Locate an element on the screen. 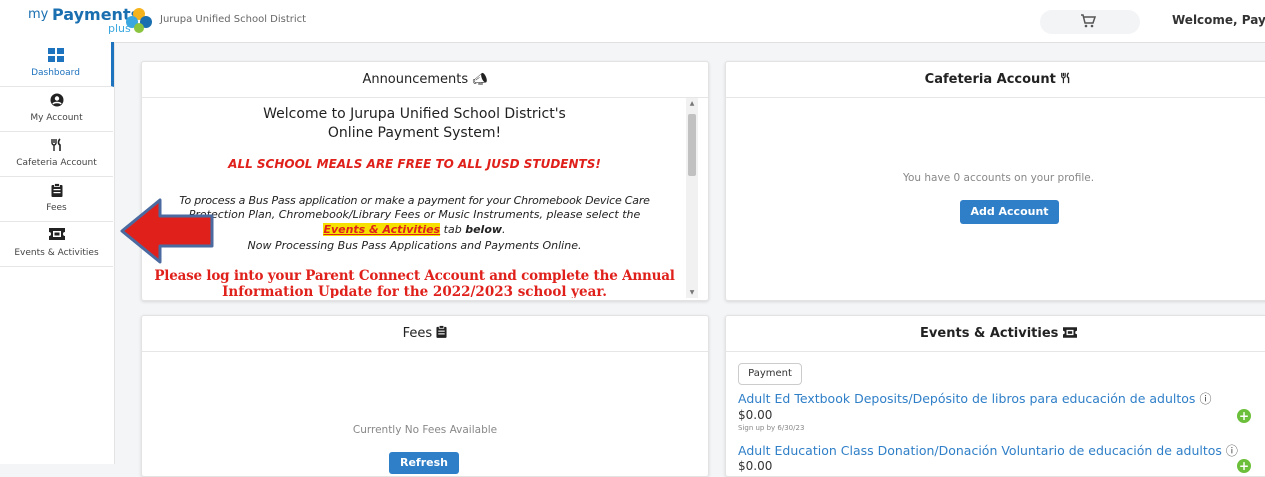  sidebar-item-label: Events & Activities is located at coordinates (56, 253).